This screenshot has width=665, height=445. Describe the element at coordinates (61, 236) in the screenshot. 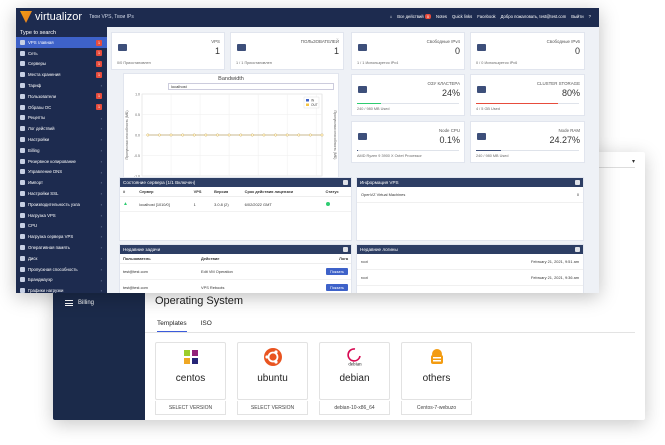

I see `sidebar-item: Нагрузка сервера VPS ›` at that location.